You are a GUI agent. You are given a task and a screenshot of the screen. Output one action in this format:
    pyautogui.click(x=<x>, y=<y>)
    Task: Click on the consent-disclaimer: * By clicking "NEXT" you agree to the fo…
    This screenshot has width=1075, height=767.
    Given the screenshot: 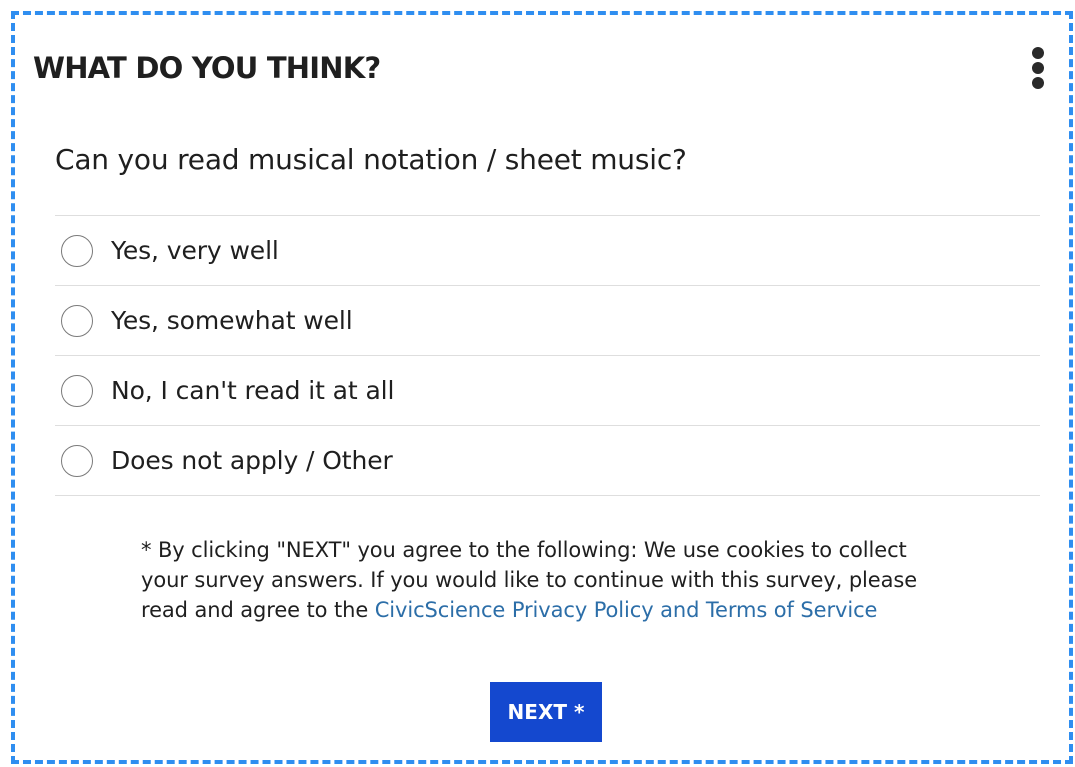 What is the action you would take?
    pyautogui.click(x=546, y=580)
    